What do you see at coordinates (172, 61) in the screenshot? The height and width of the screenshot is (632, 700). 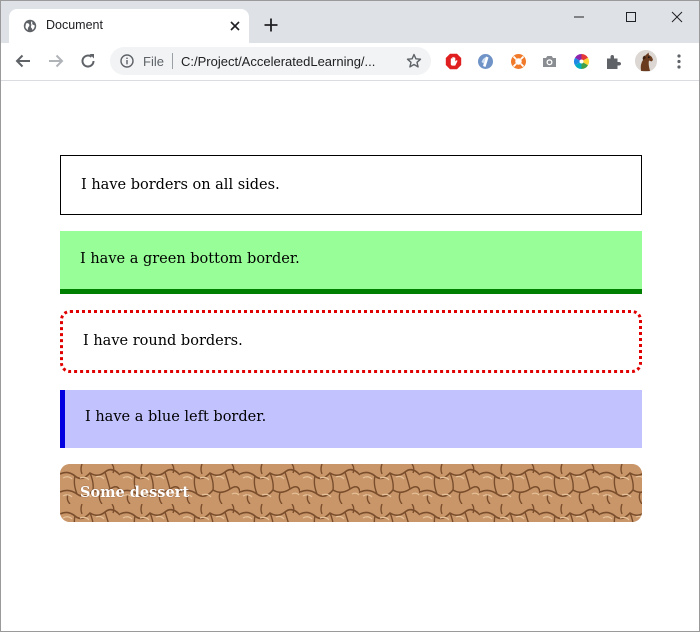 I see `url-separator` at bounding box center [172, 61].